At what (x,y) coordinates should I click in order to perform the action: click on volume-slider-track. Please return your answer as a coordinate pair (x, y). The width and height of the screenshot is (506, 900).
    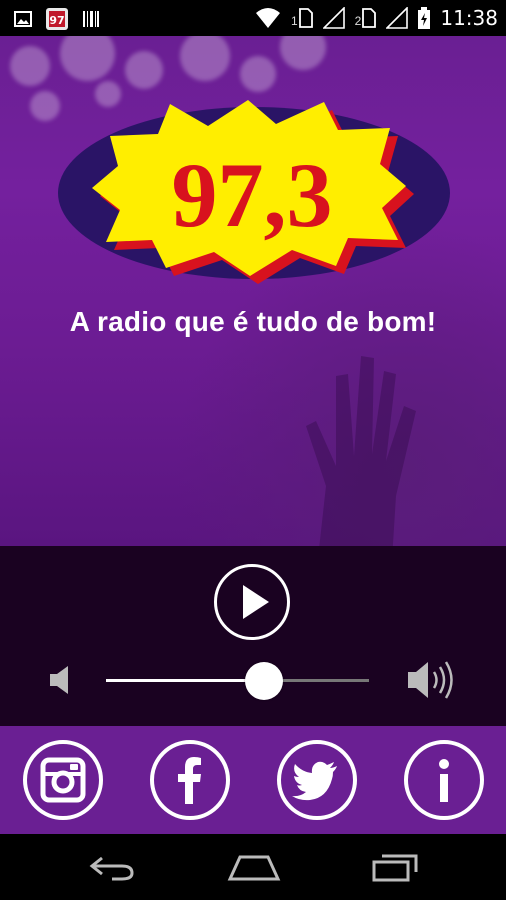
    Looking at the image, I should click on (237, 680).